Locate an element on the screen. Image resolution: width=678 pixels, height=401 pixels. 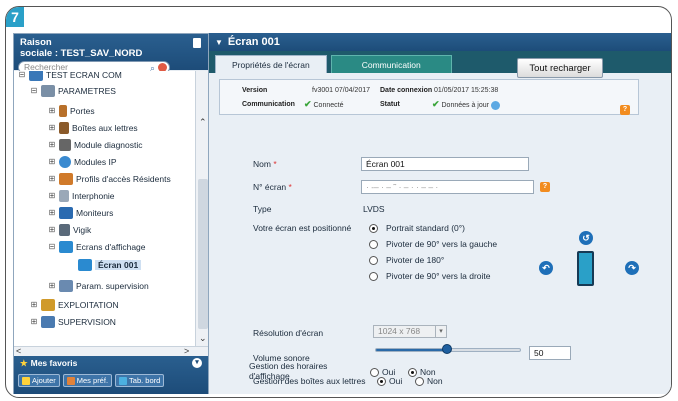
tree-label: Modules IP is located at coordinates (95, 162).